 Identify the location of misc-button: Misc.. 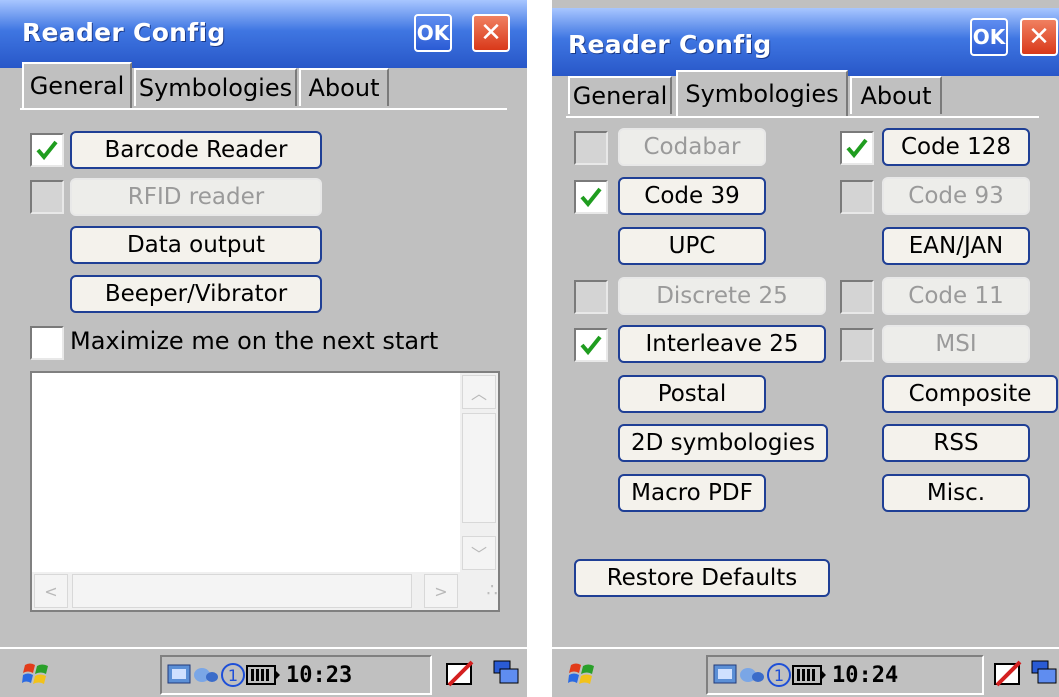
(956, 493).